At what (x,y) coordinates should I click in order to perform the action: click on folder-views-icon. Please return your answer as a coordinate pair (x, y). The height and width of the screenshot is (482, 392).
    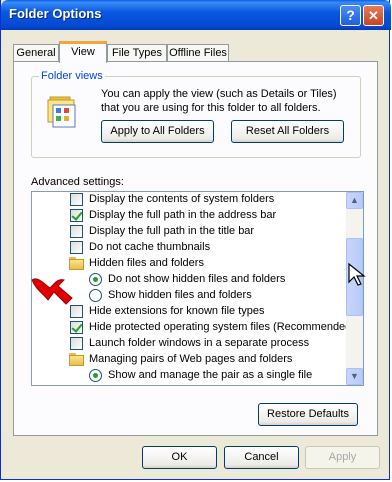
    Looking at the image, I should click on (61, 112).